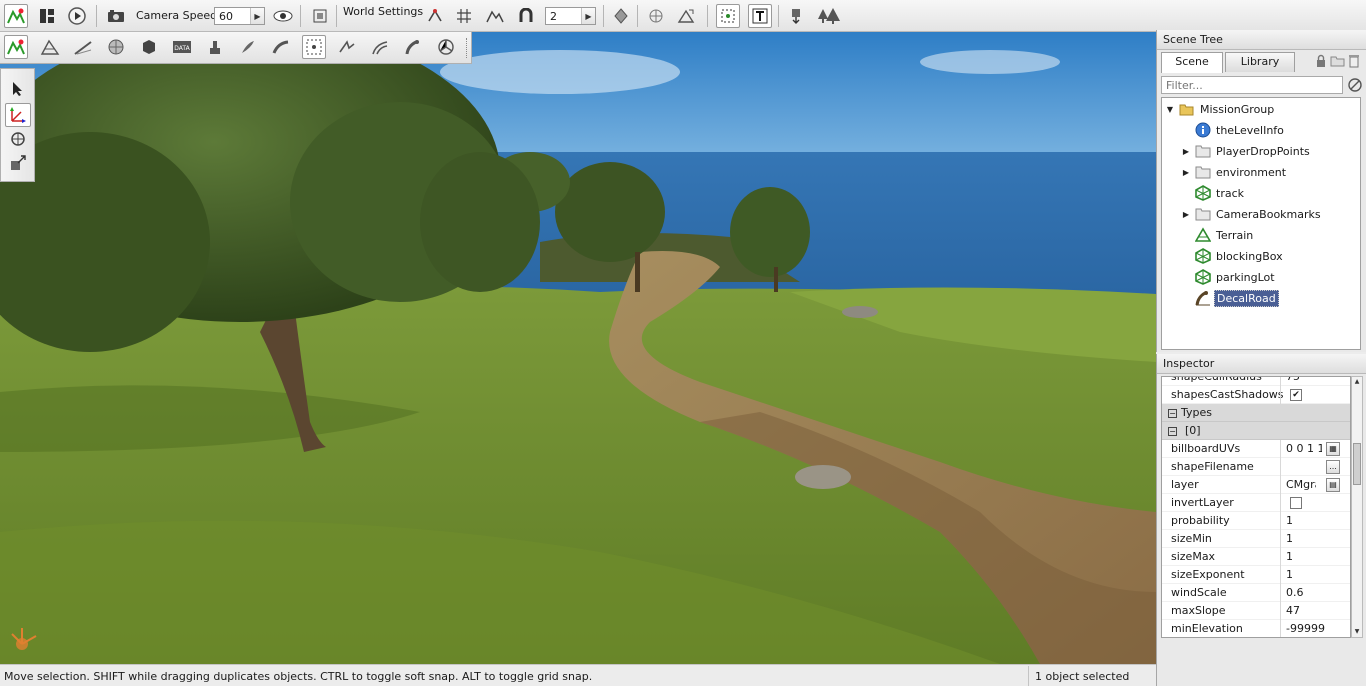  What do you see at coordinates (1333, 485) in the screenshot?
I see `layer-picker-icon: ▤` at bounding box center [1333, 485].